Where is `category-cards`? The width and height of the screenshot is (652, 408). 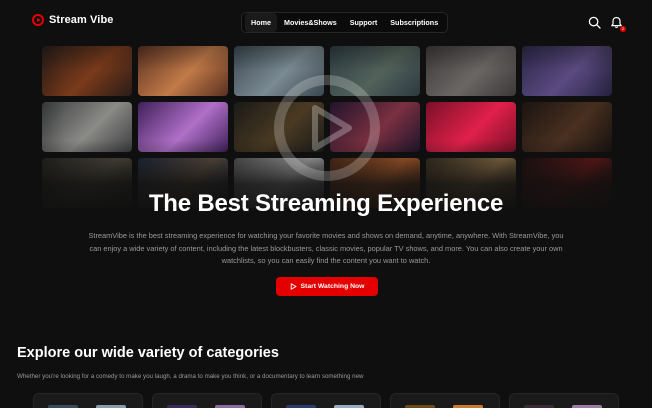 category-cards is located at coordinates (327, 400).